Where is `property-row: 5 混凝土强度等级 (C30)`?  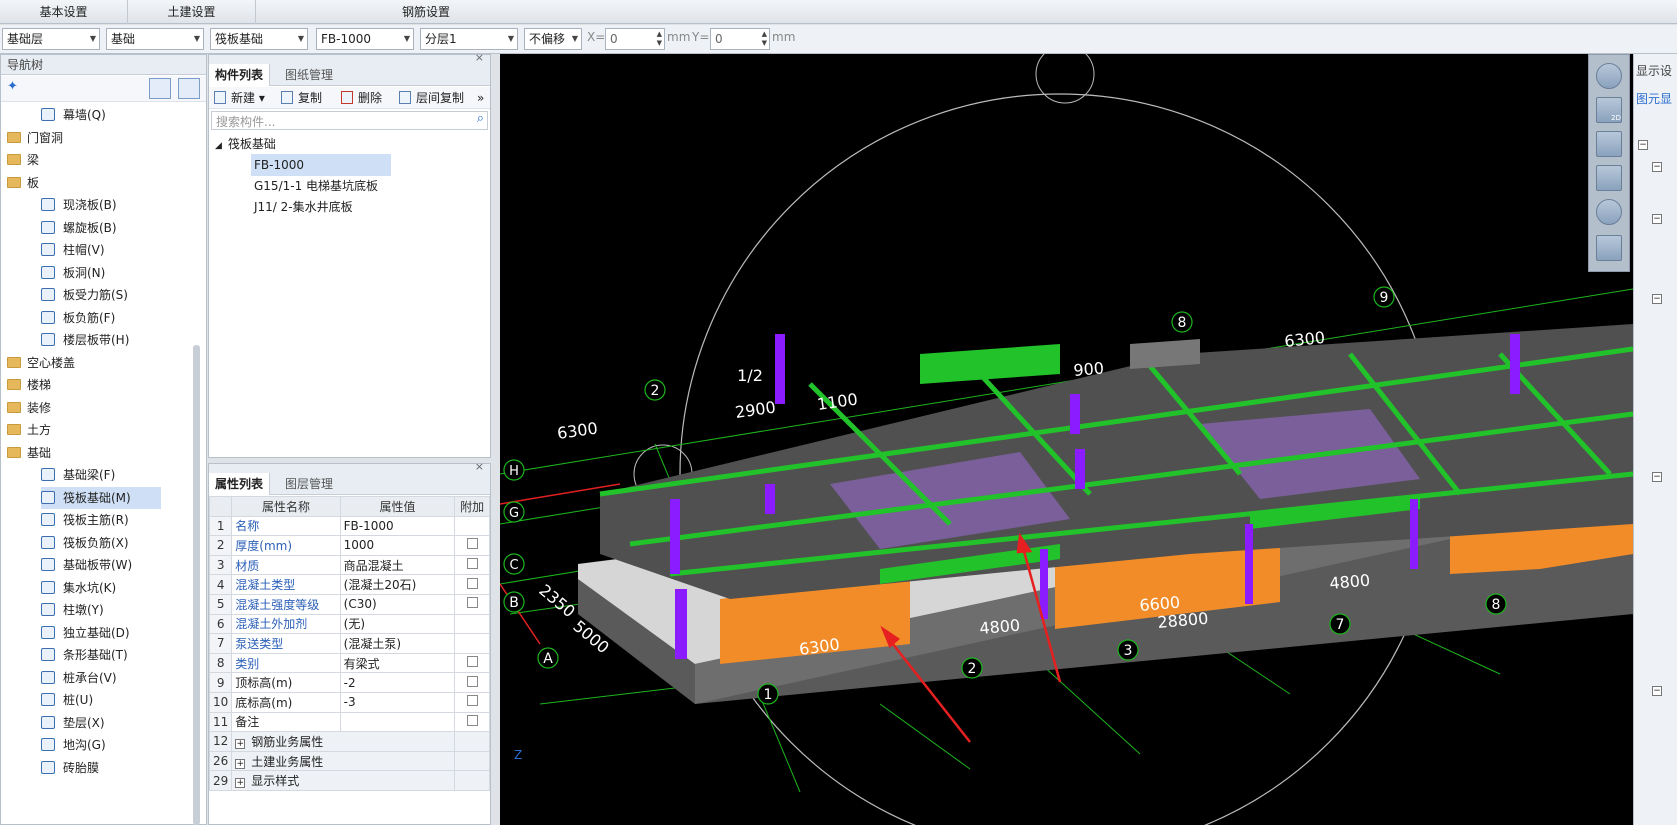
property-row: 5 混凝土强度等级 (C30) is located at coordinates (349, 604).